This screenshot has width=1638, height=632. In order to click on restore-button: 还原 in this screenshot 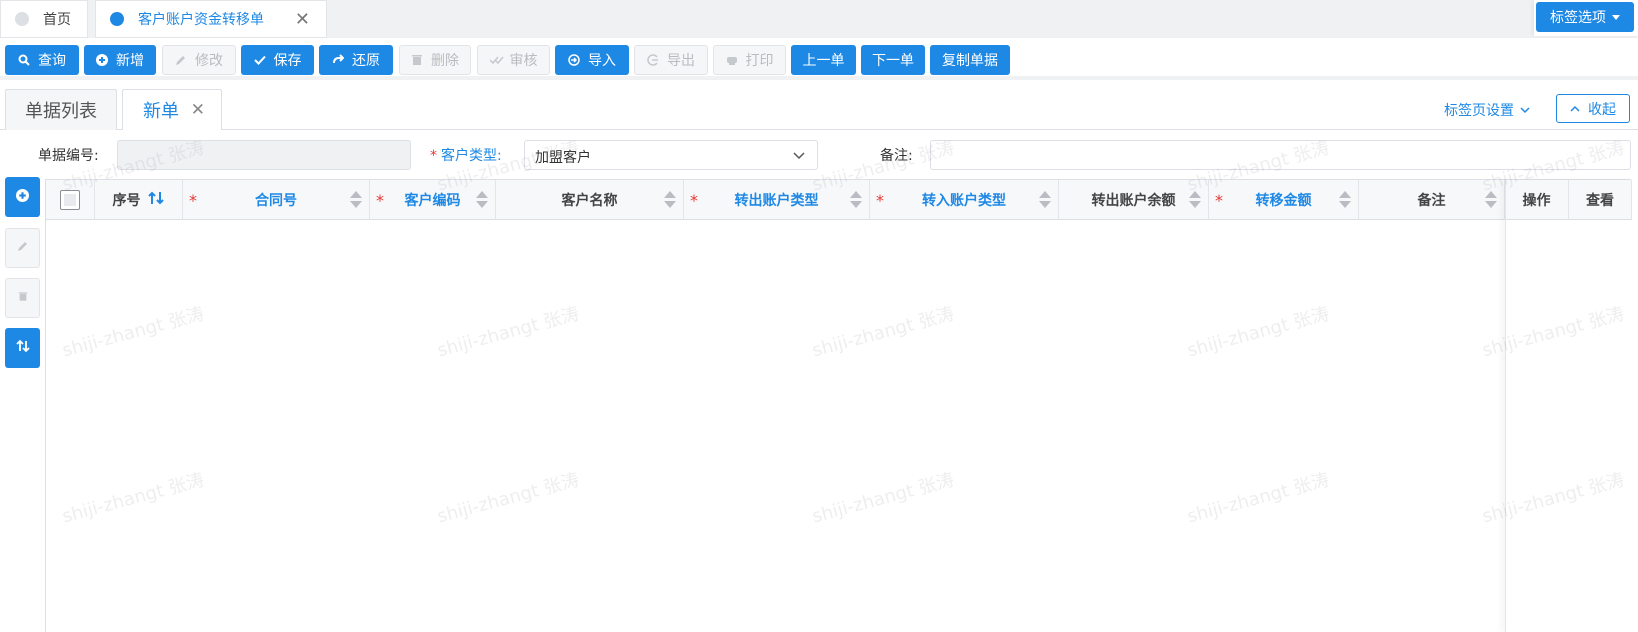, I will do `click(356, 60)`.